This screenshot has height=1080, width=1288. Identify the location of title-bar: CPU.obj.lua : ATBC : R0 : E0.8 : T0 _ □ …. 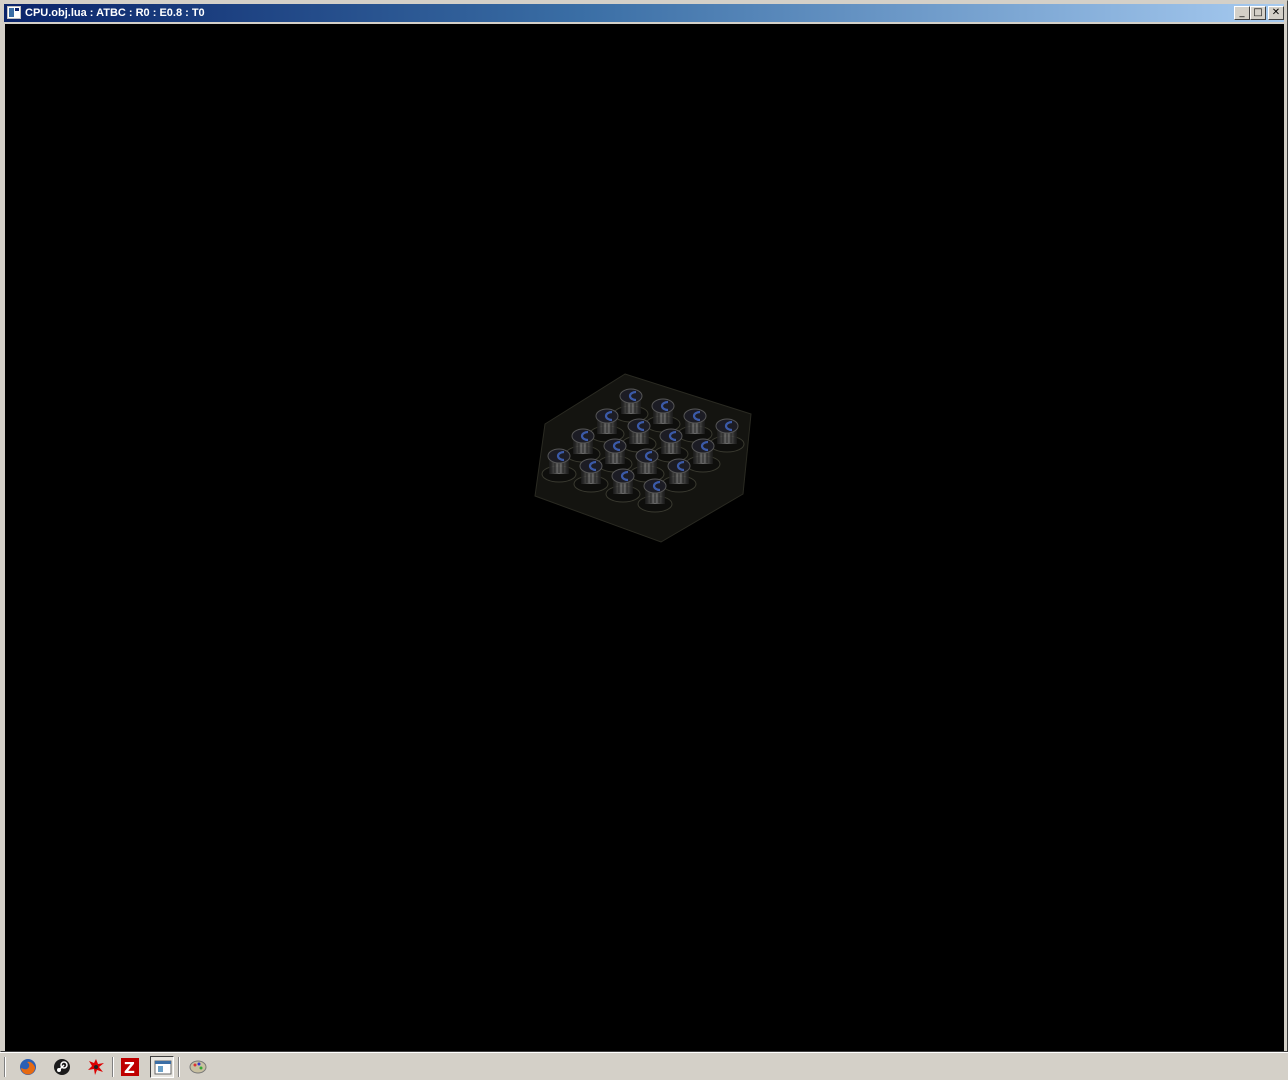
(644, 13).